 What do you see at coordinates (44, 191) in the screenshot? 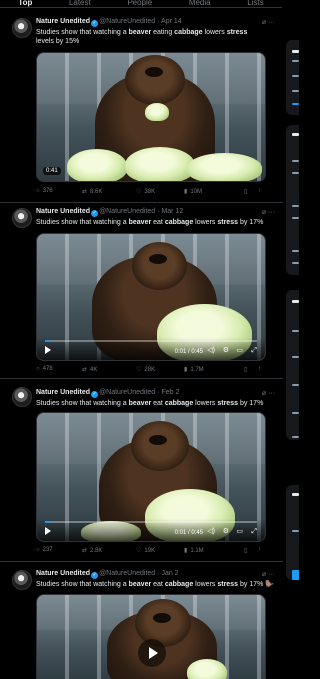
I see `reply-button: ○ 376` at bounding box center [44, 191].